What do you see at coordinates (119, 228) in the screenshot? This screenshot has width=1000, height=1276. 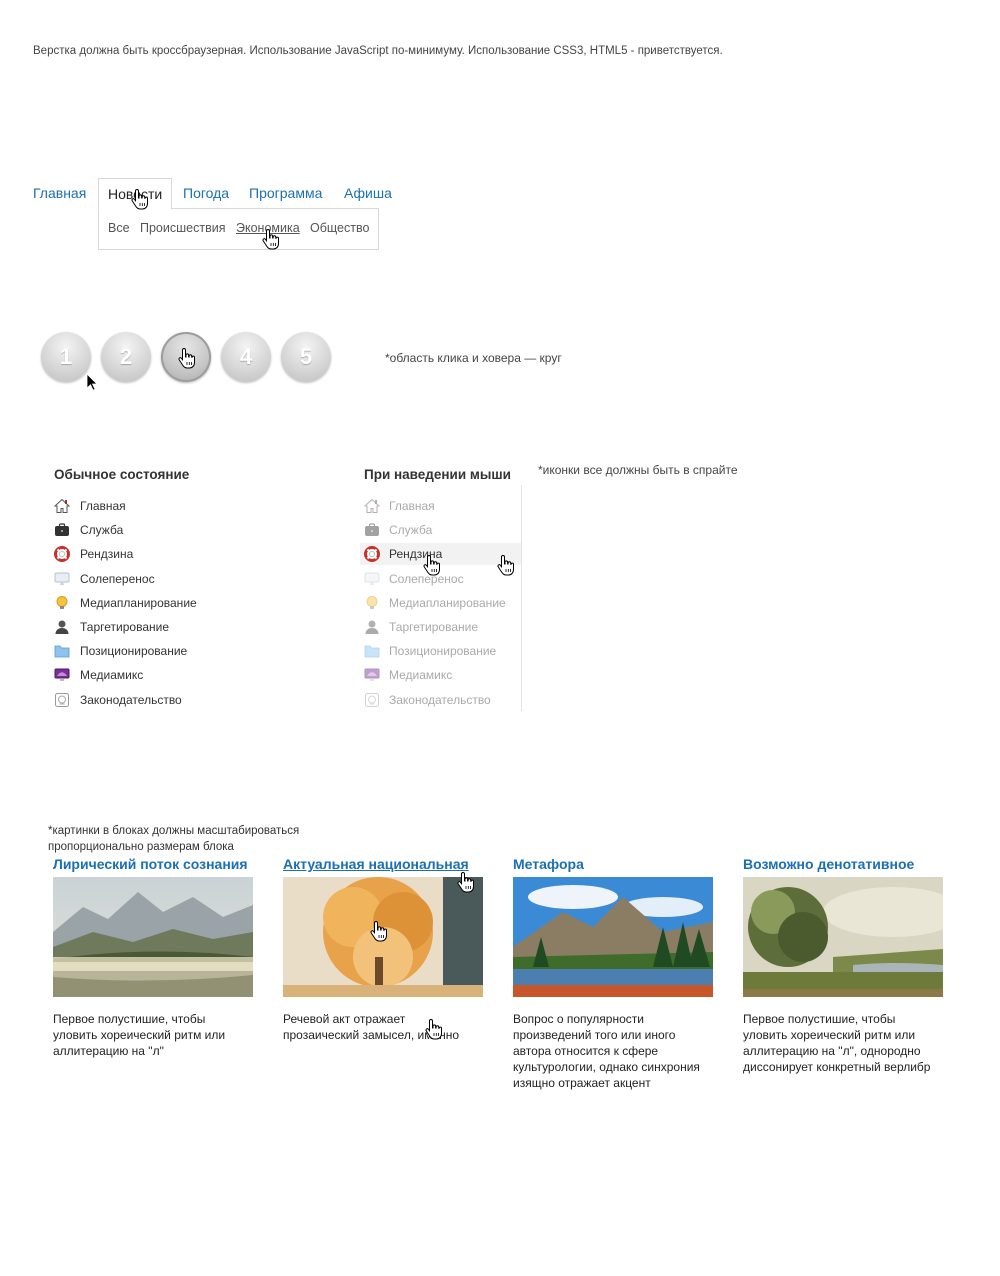 I see `subnav-item-all: Все` at bounding box center [119, 228].